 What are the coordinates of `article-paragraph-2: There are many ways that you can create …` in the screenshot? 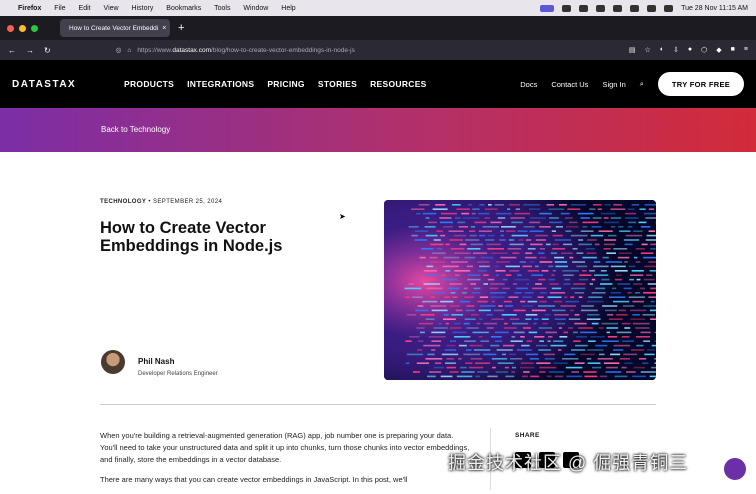 It's located at (254, 479).